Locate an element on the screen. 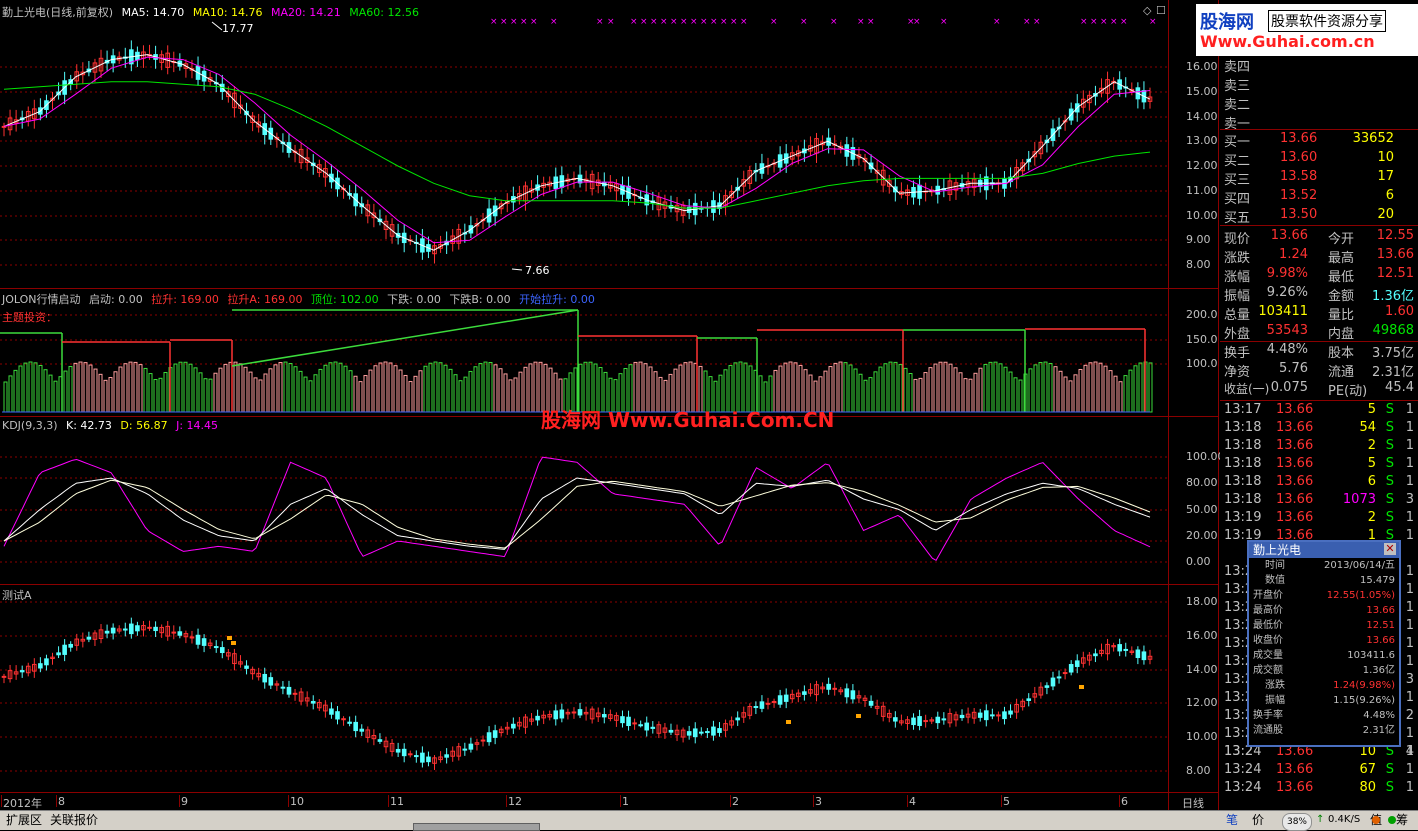 The height and width of the screenshot is (831, 1418). order-buy-row: 买二 13.60 10 is located at coordinates (1320, 159).